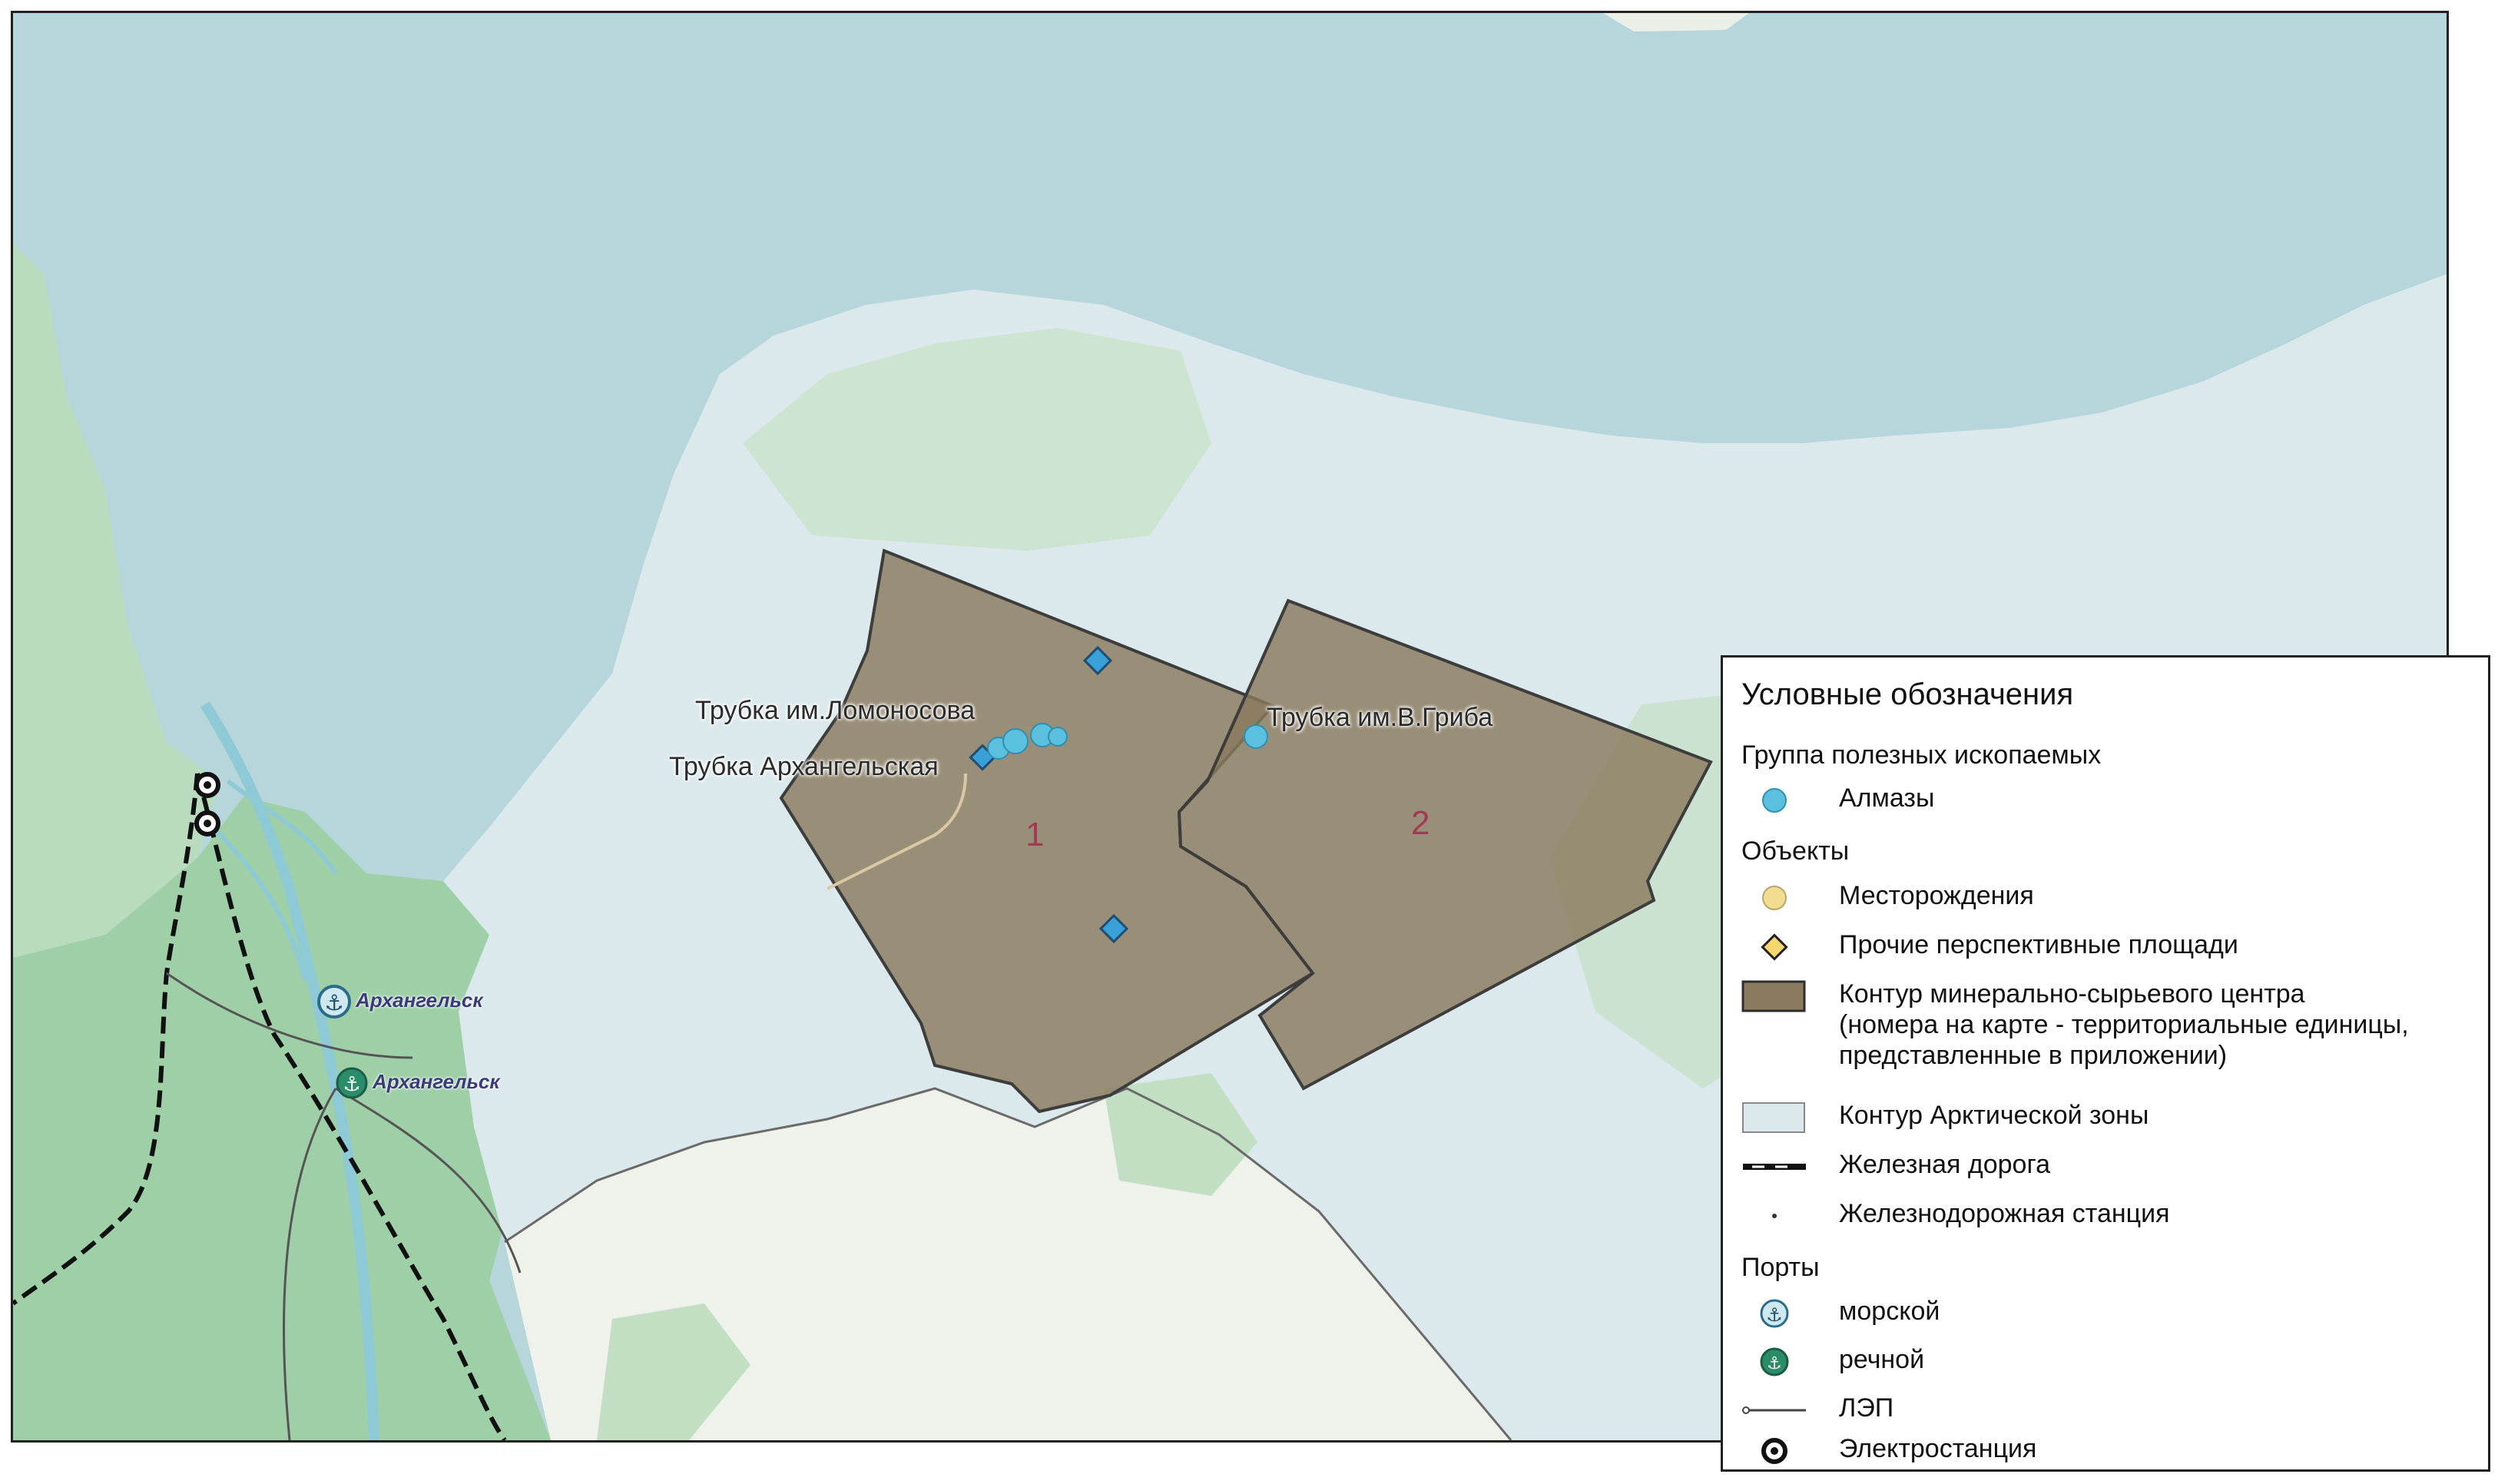 This screenshot has height=1484, width=2508. Describe the element at coordinates (2033, 1055) in the screenshot. I see `legend-label: представленные в приложении)` at that location.